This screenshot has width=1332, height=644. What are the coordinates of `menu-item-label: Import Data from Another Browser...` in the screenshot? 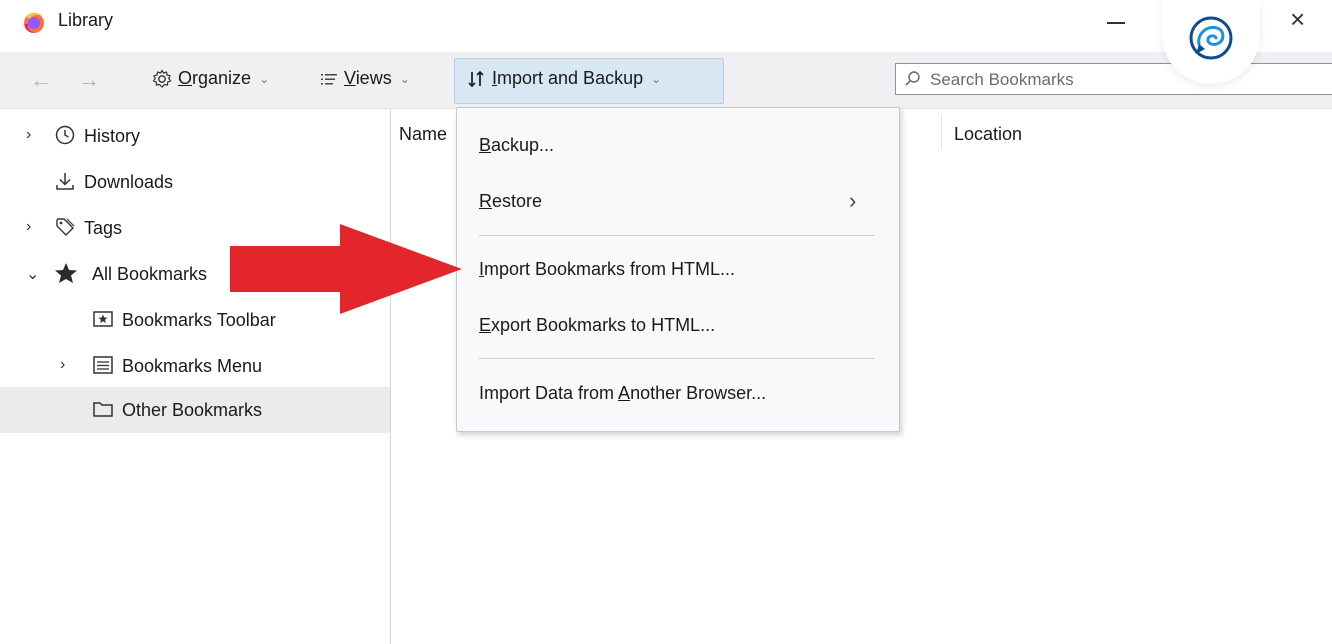 It's located at (623, 393).